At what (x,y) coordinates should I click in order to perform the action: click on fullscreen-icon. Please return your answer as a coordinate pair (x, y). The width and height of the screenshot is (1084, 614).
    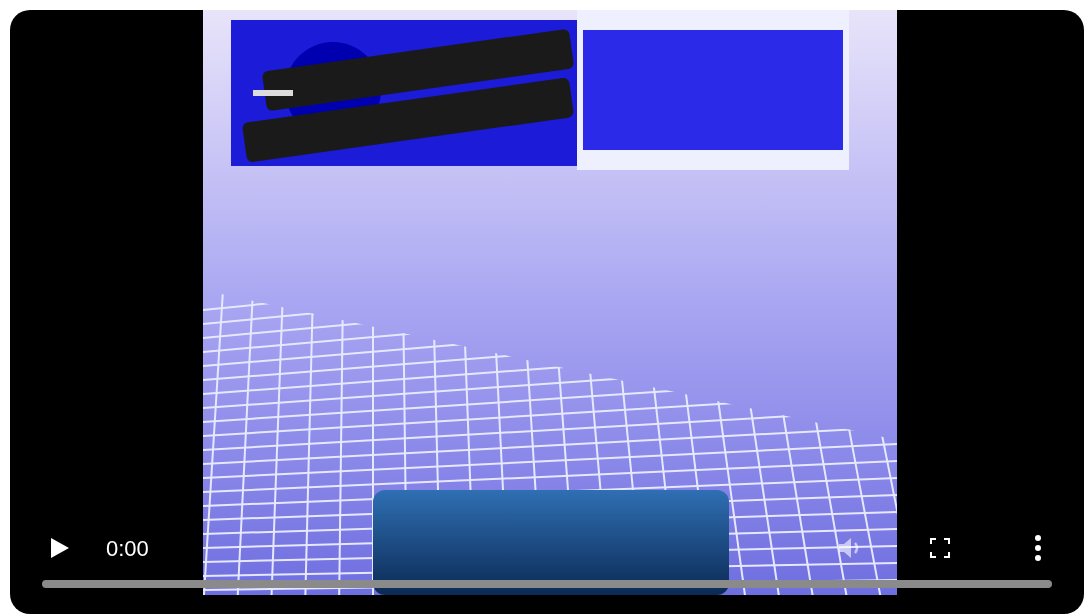
    Looking at the image, I should click on (940, 548).